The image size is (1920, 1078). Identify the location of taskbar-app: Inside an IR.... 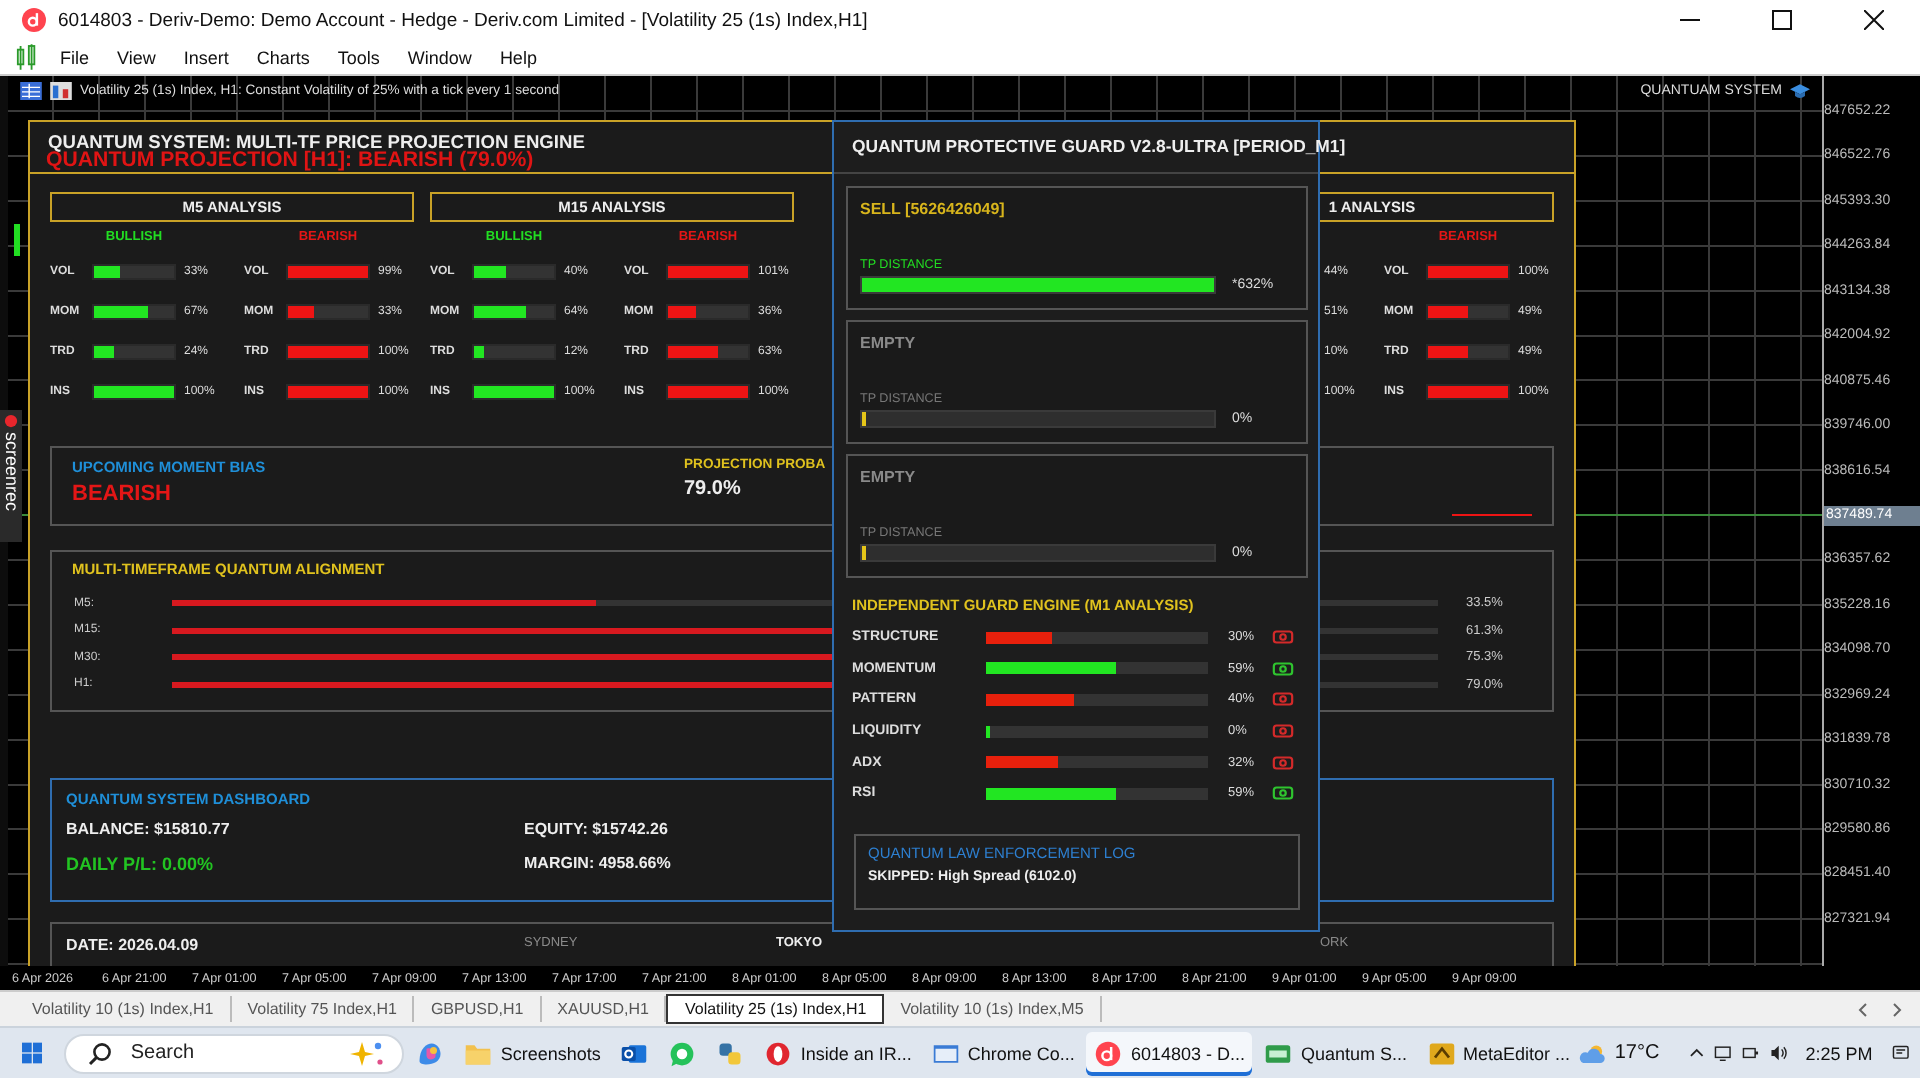
(838, 1053).